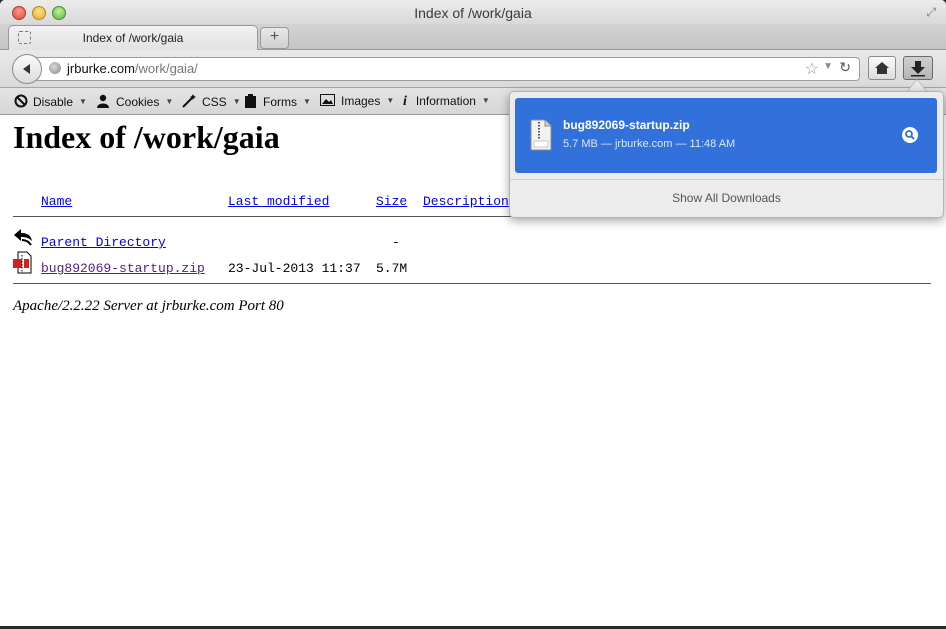 This screenshot has width=946, height=629. What do you see at coordinates (473, 37) in the screenshot?
I see `tab-strip: Index of /work/gaia +` at bounding box center [473, 37].